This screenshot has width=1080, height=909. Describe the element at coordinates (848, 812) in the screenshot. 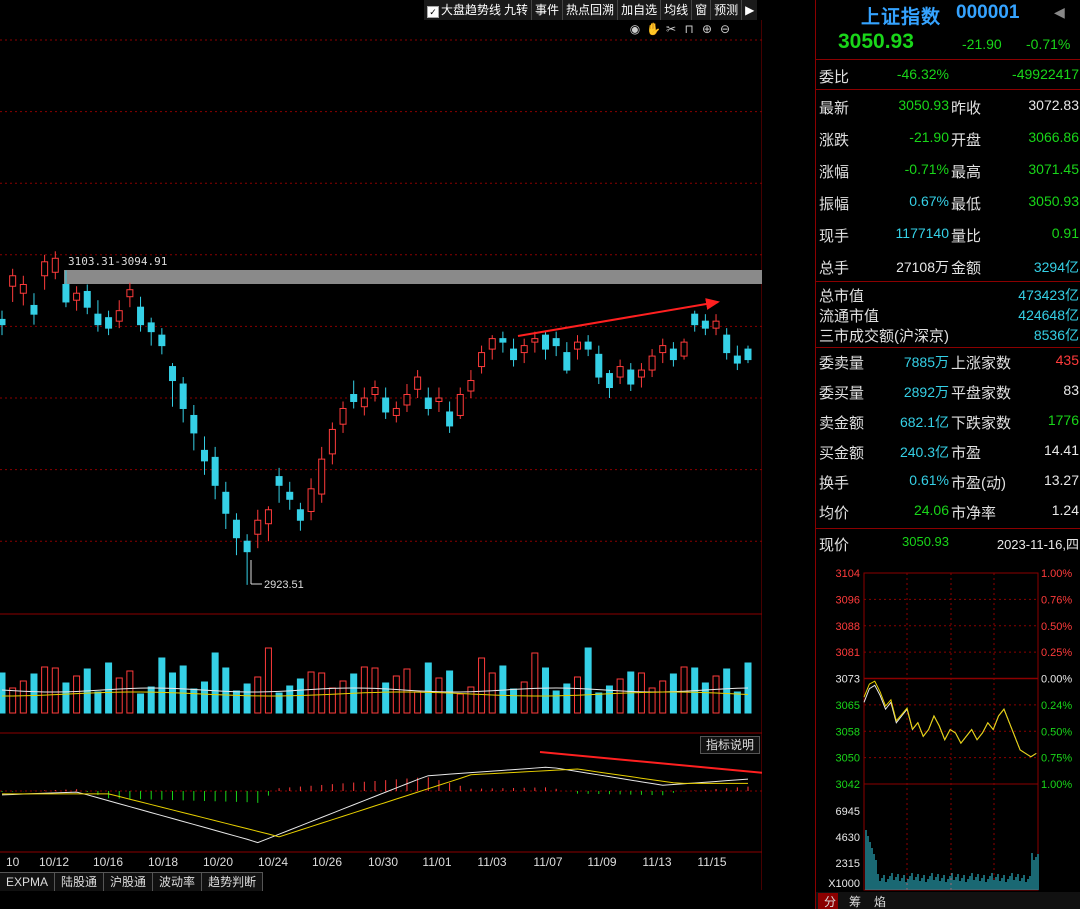

I see `intraday-volume-tick: 6945` at that location.